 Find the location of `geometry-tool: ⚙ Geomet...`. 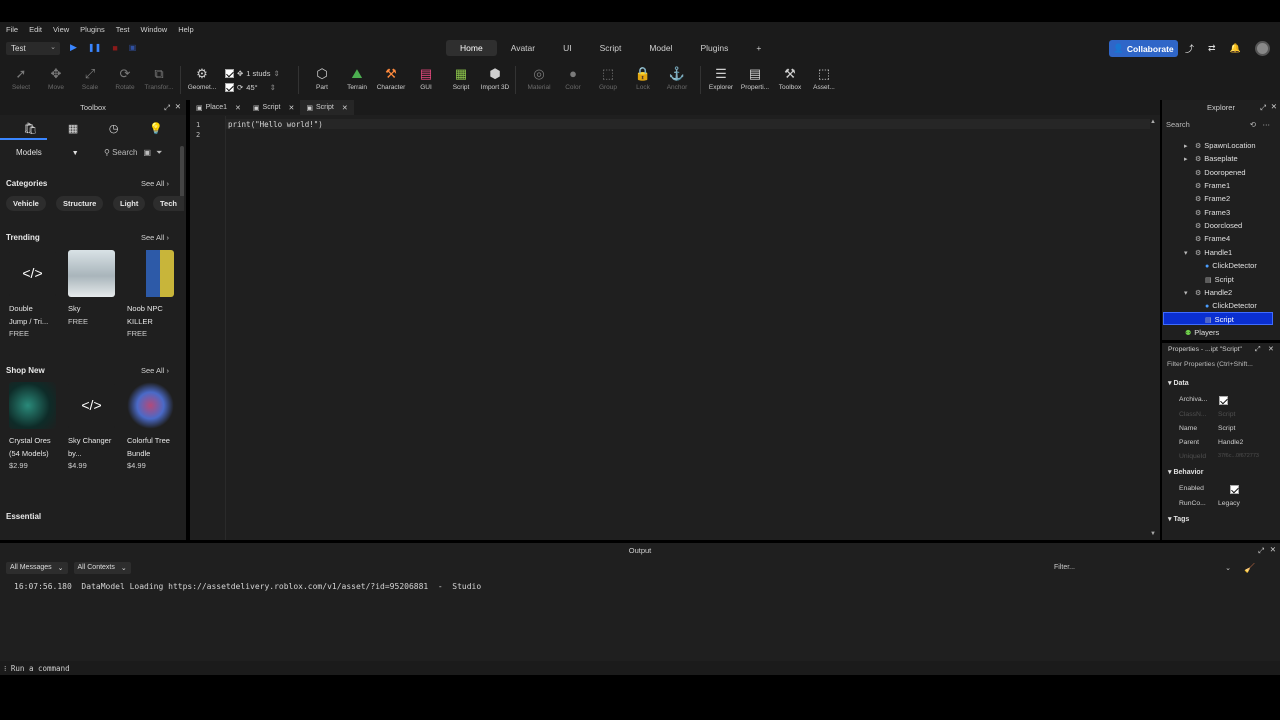

geometry-tool: ⚙ Geomet... is located at coordinates (202, 77).